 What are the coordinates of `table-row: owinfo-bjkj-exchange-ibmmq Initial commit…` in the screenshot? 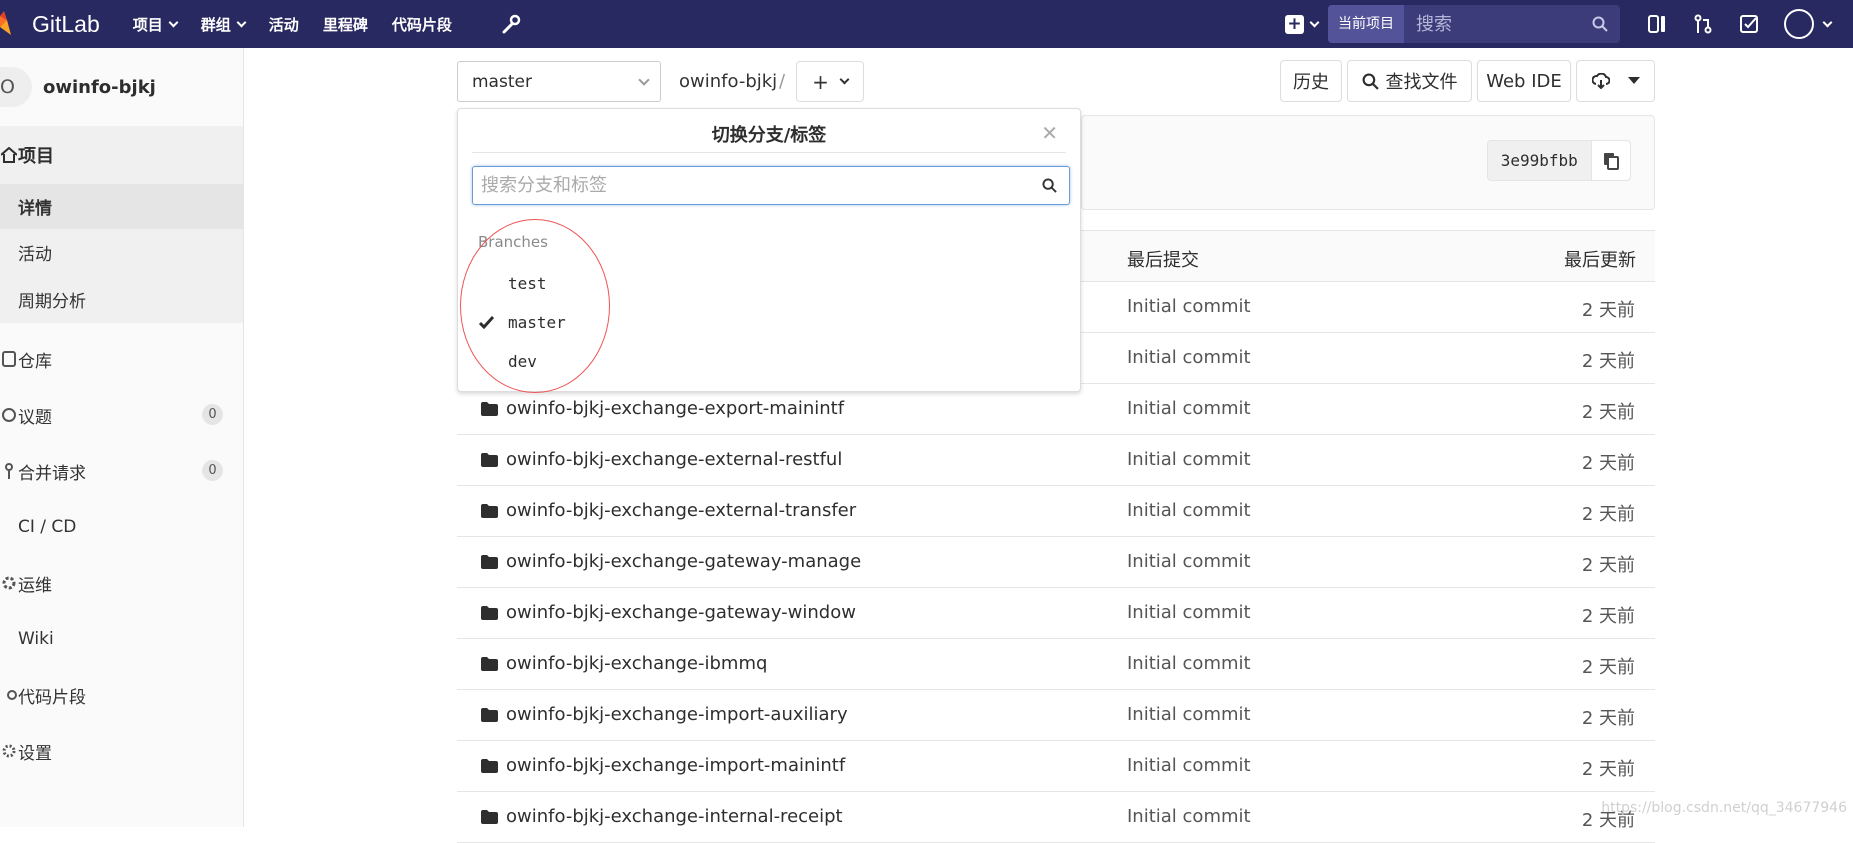 It's located at (1056, 664).